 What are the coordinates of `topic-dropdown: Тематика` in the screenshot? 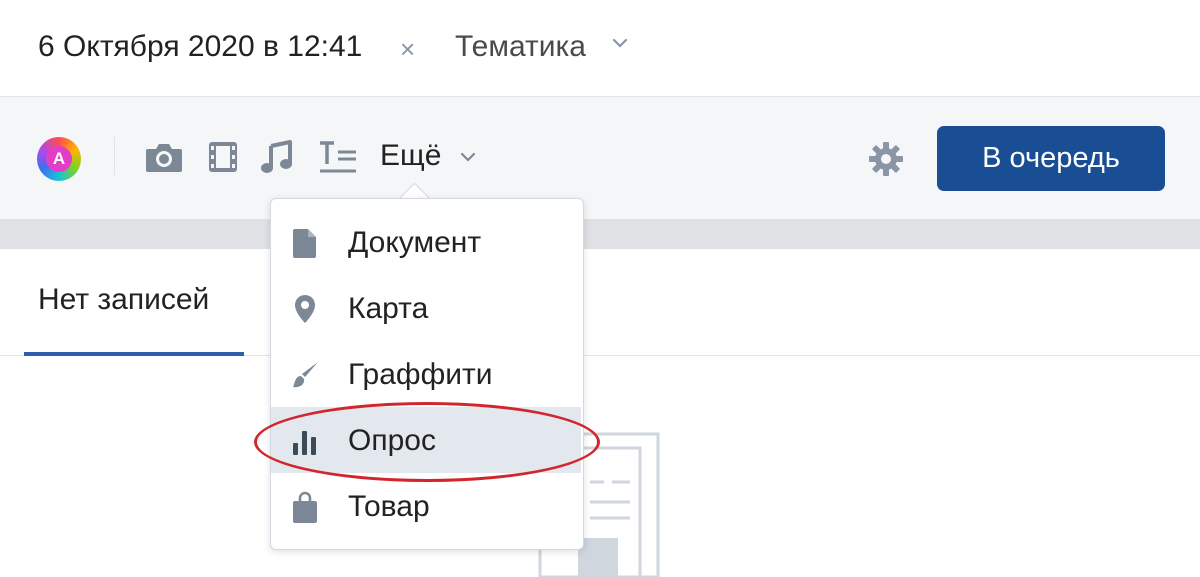 It's located at (520, 47).